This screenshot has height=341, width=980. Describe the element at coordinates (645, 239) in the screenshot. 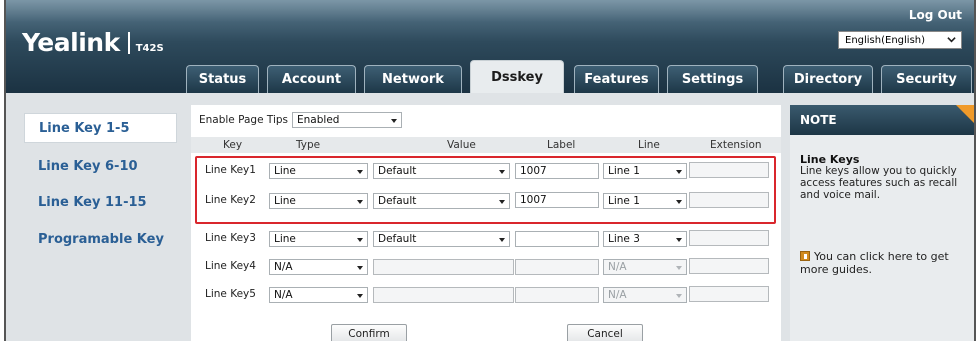

I see `line-select: Line 3` at that location.